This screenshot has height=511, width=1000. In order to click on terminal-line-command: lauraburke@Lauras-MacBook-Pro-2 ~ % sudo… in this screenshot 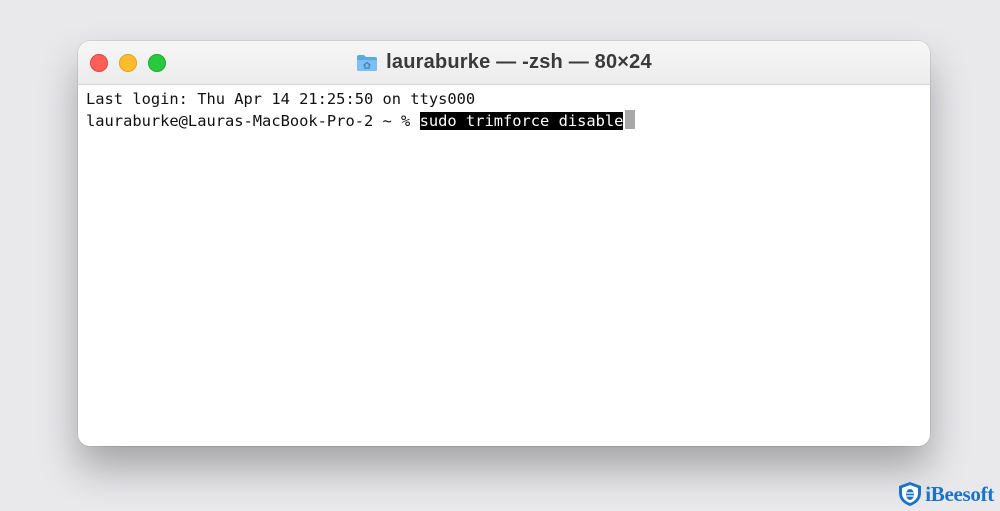, I will do `click(504, 120)`.